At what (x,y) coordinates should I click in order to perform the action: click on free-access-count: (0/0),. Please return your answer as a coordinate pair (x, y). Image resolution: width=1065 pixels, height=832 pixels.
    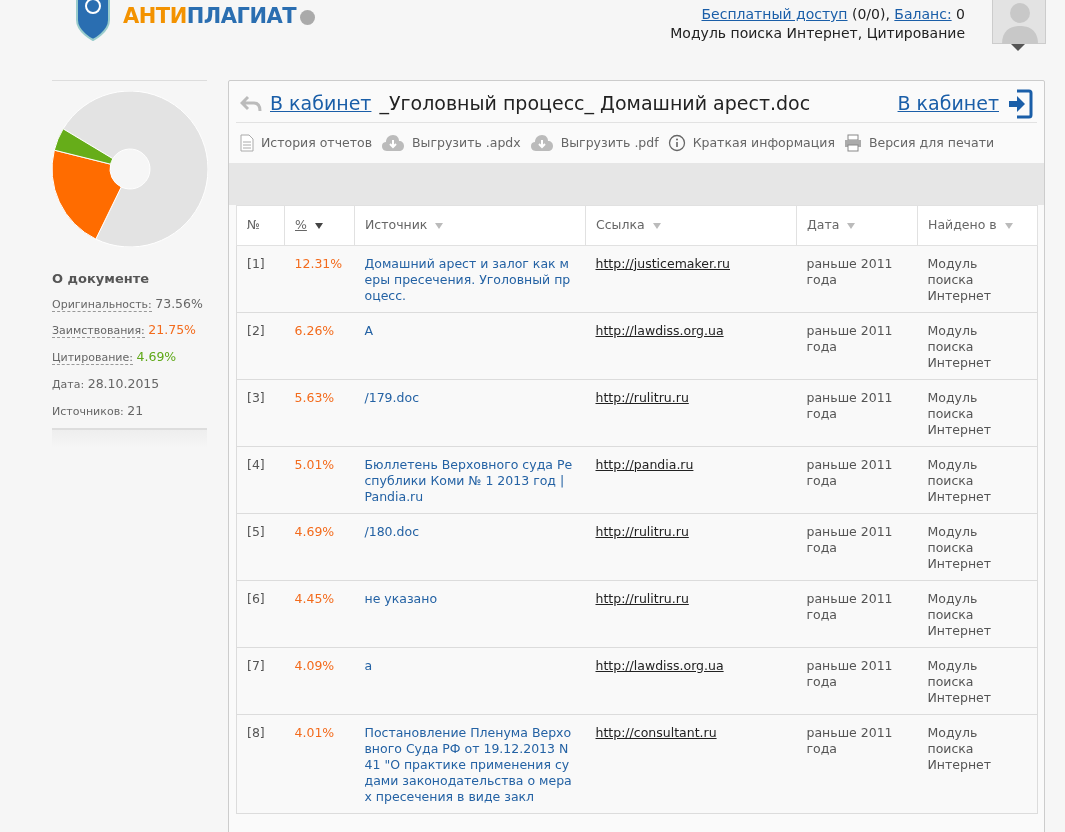
    Looking at the image, I should click on (871, 14).